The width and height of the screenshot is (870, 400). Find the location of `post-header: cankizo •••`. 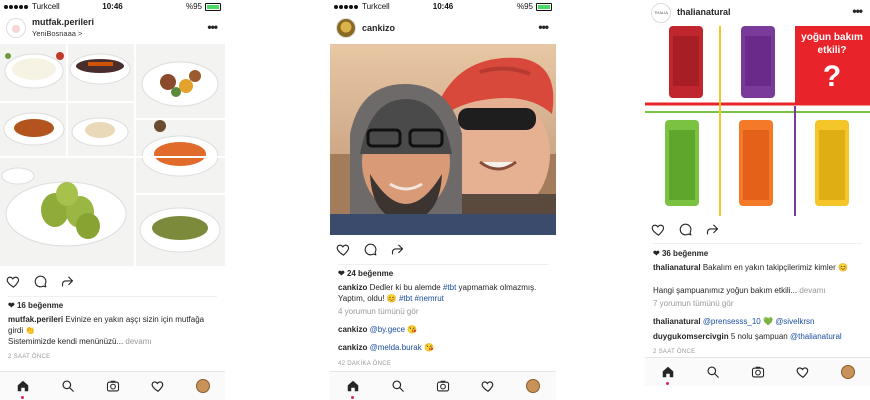

post-header: cankizo ••• is located at coordinates (443, 29).